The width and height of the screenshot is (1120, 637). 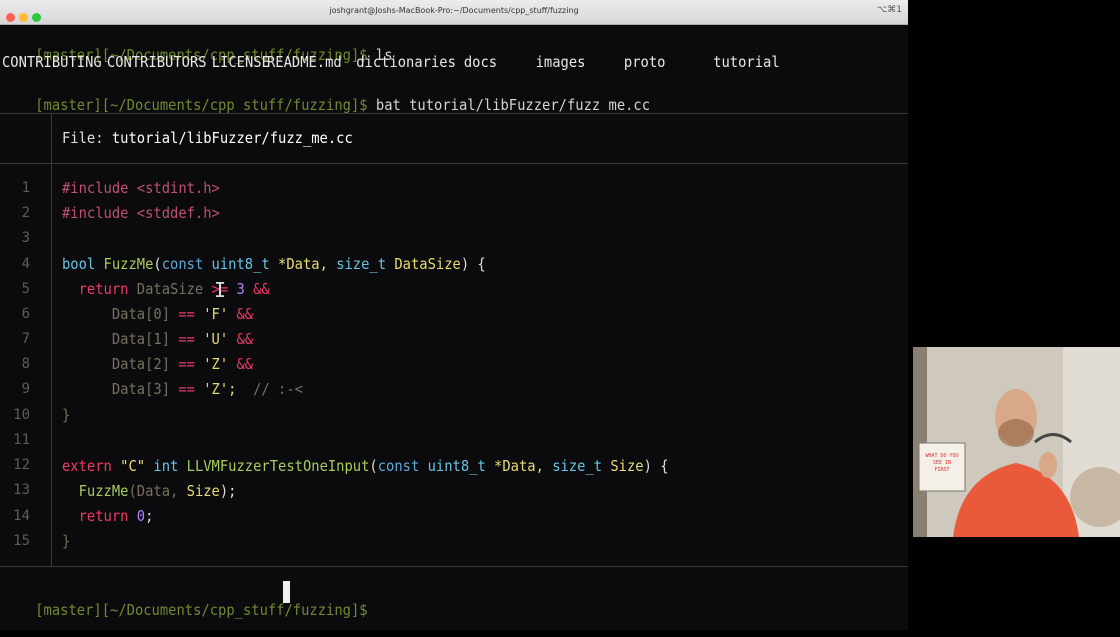 I want to click on code-token: 'U', so click(x=216, y=339).